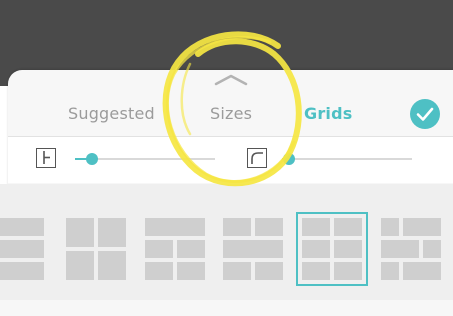  What do you see at coordinates (347, 159) in the screenshot?
I see `corner-radius-slider` at bounding box center [347, 159].